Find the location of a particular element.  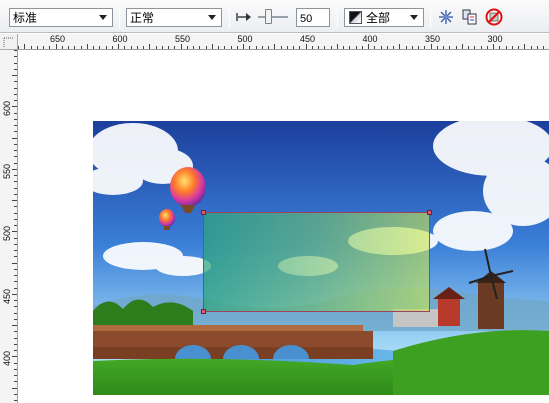

ruler-label: 300 is located at coordinates (495, 39).